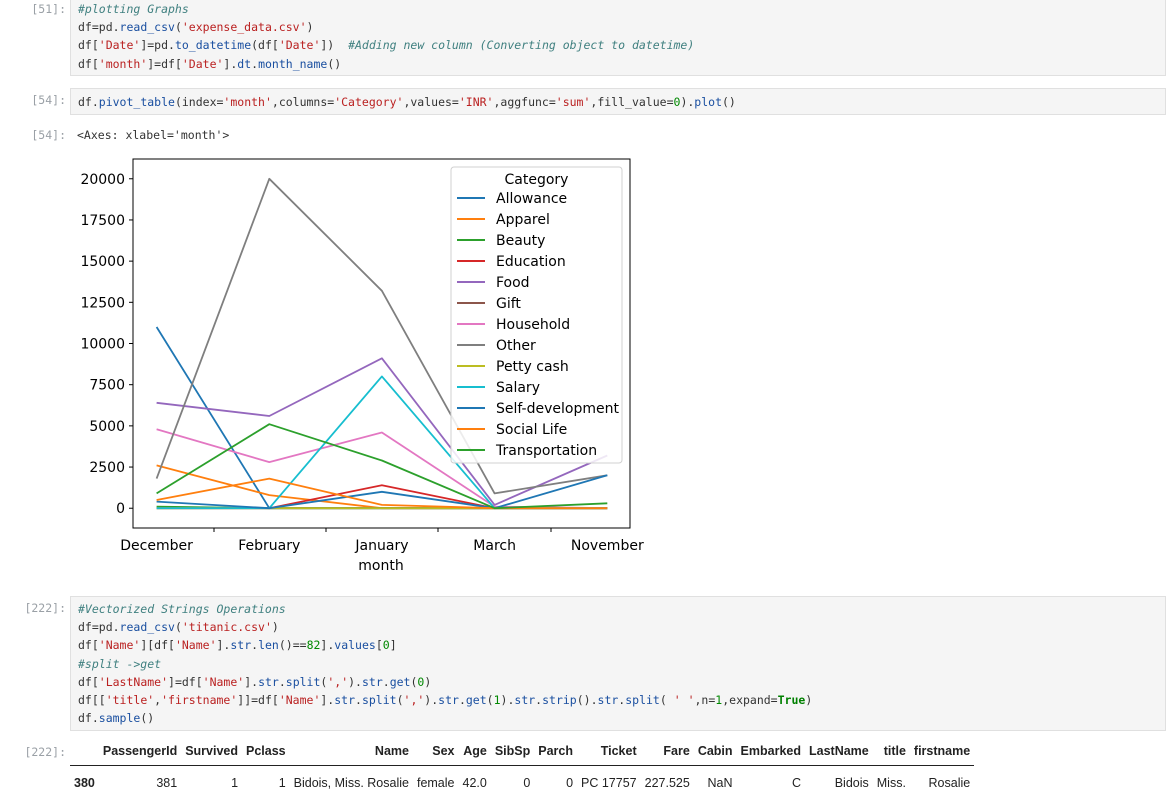  I want to click on y-tick-label: 17500, so click(102, 221).